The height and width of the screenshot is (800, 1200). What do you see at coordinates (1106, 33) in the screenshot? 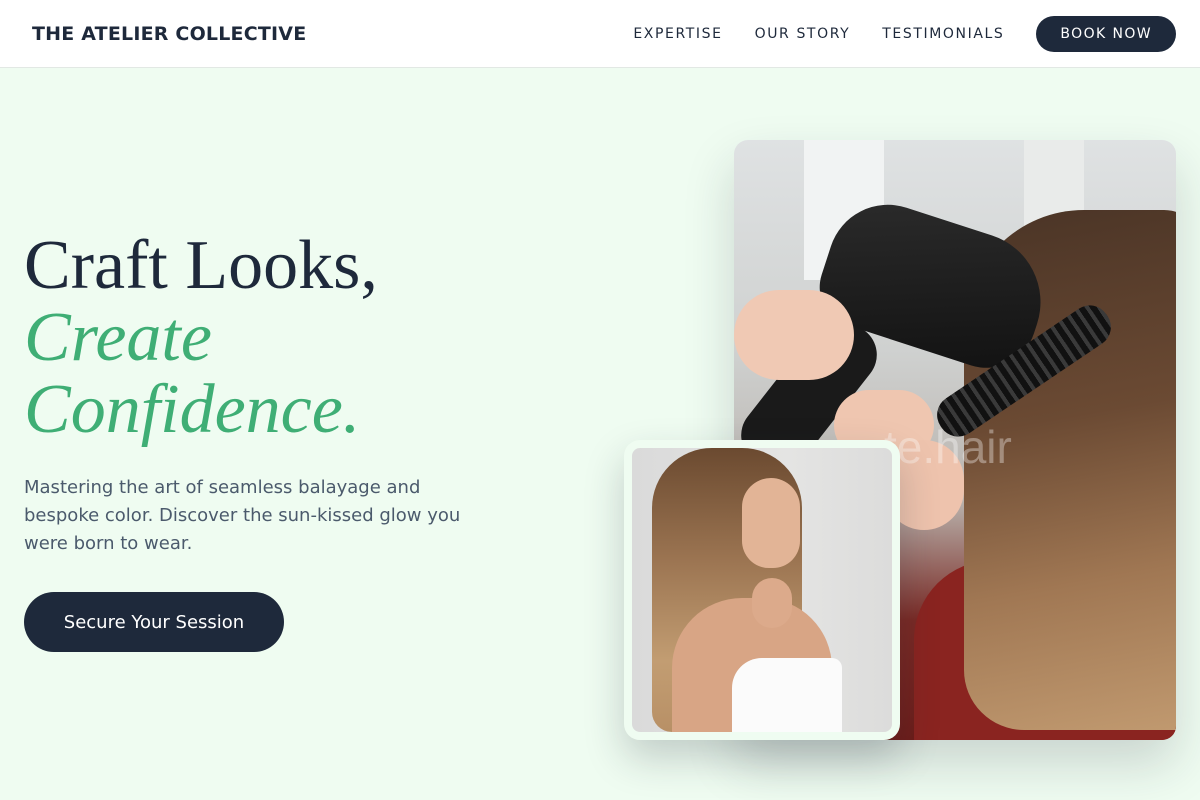
I see `book-now-button: BOOK NOW` at bounding box center [1106, 33].